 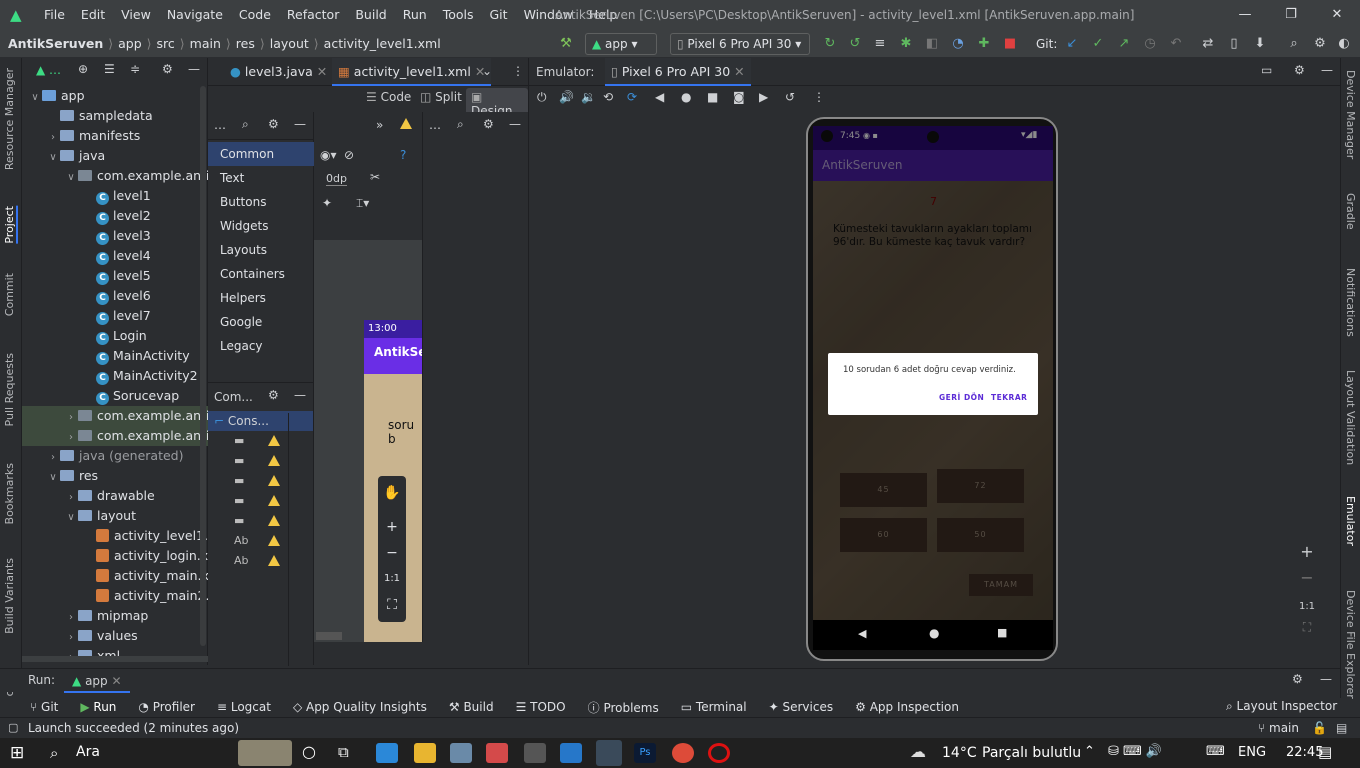 I want to click on layout-inspector-tab: ⌕ Layout Inspector, so click(x=1281, y=706).